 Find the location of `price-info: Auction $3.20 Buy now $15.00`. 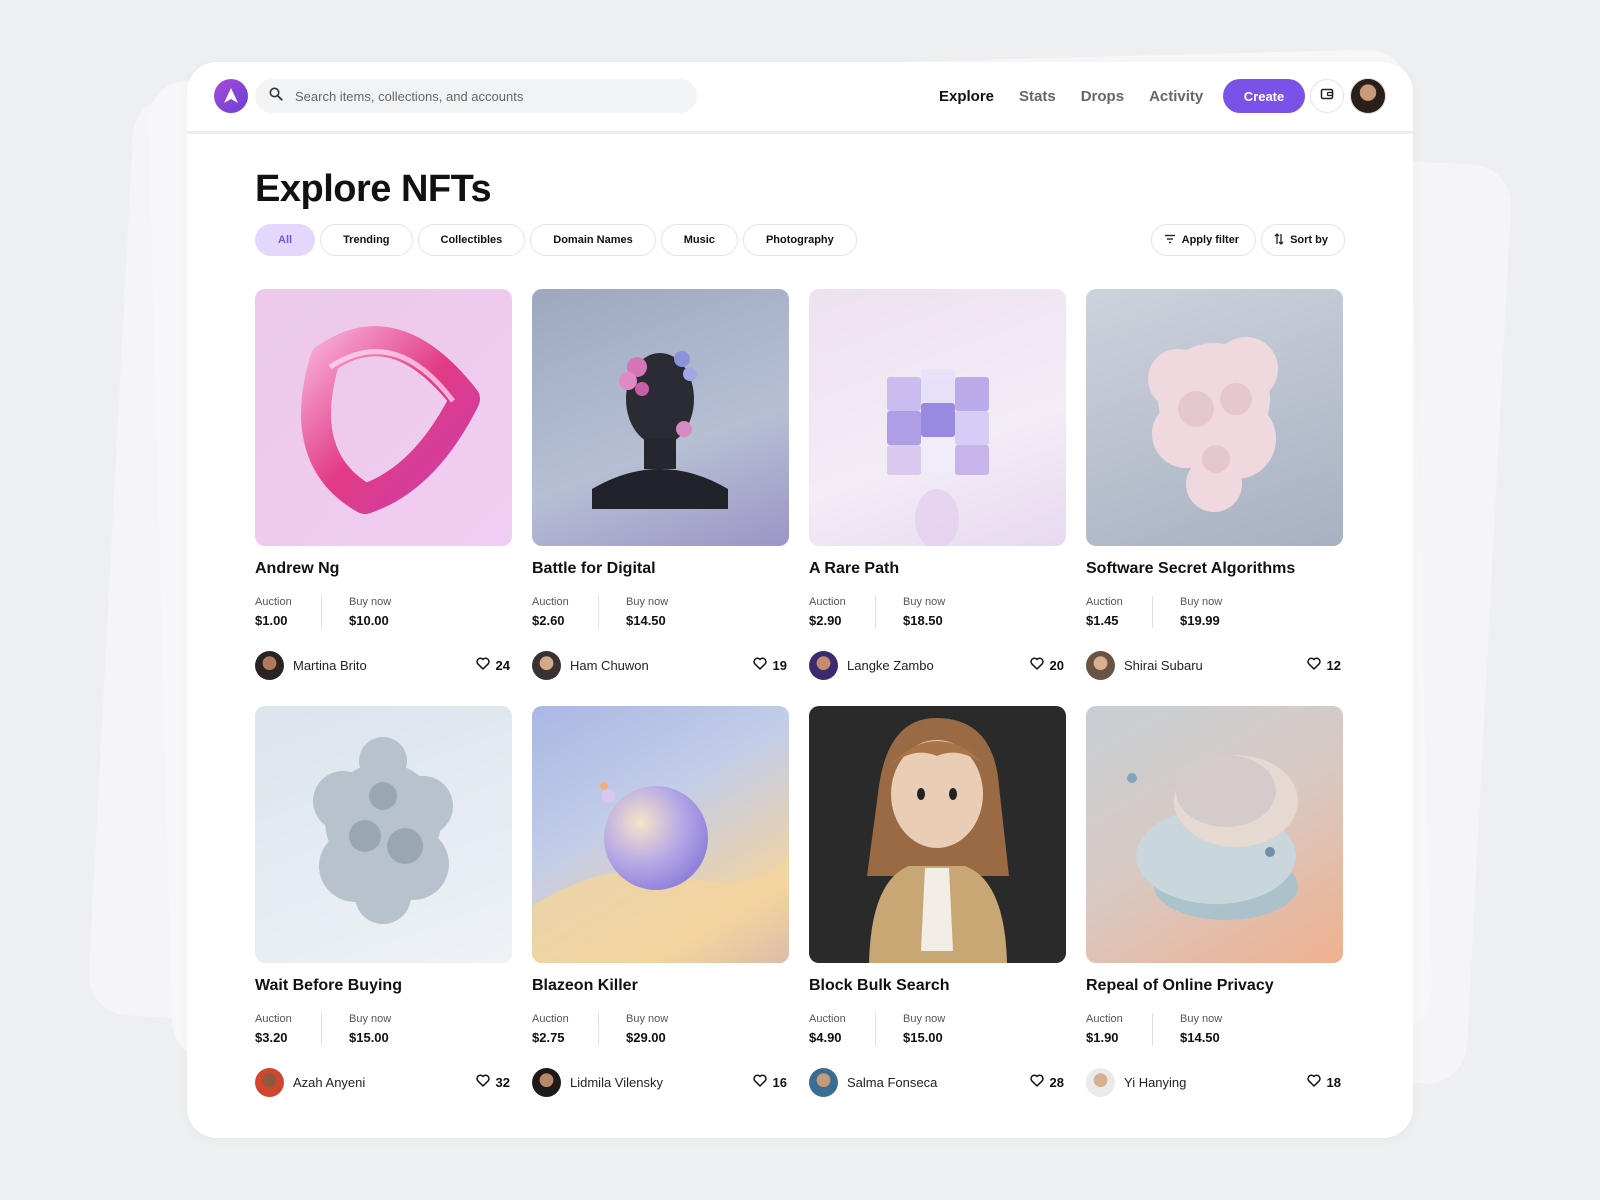

price-info: Auction $3.20 Buy now $15.00 is located at coordinates (323, 1029).